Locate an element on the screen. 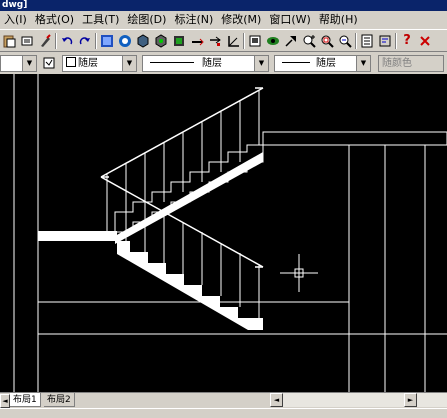  upper-flight-steps is located at coordinates (189, 194).